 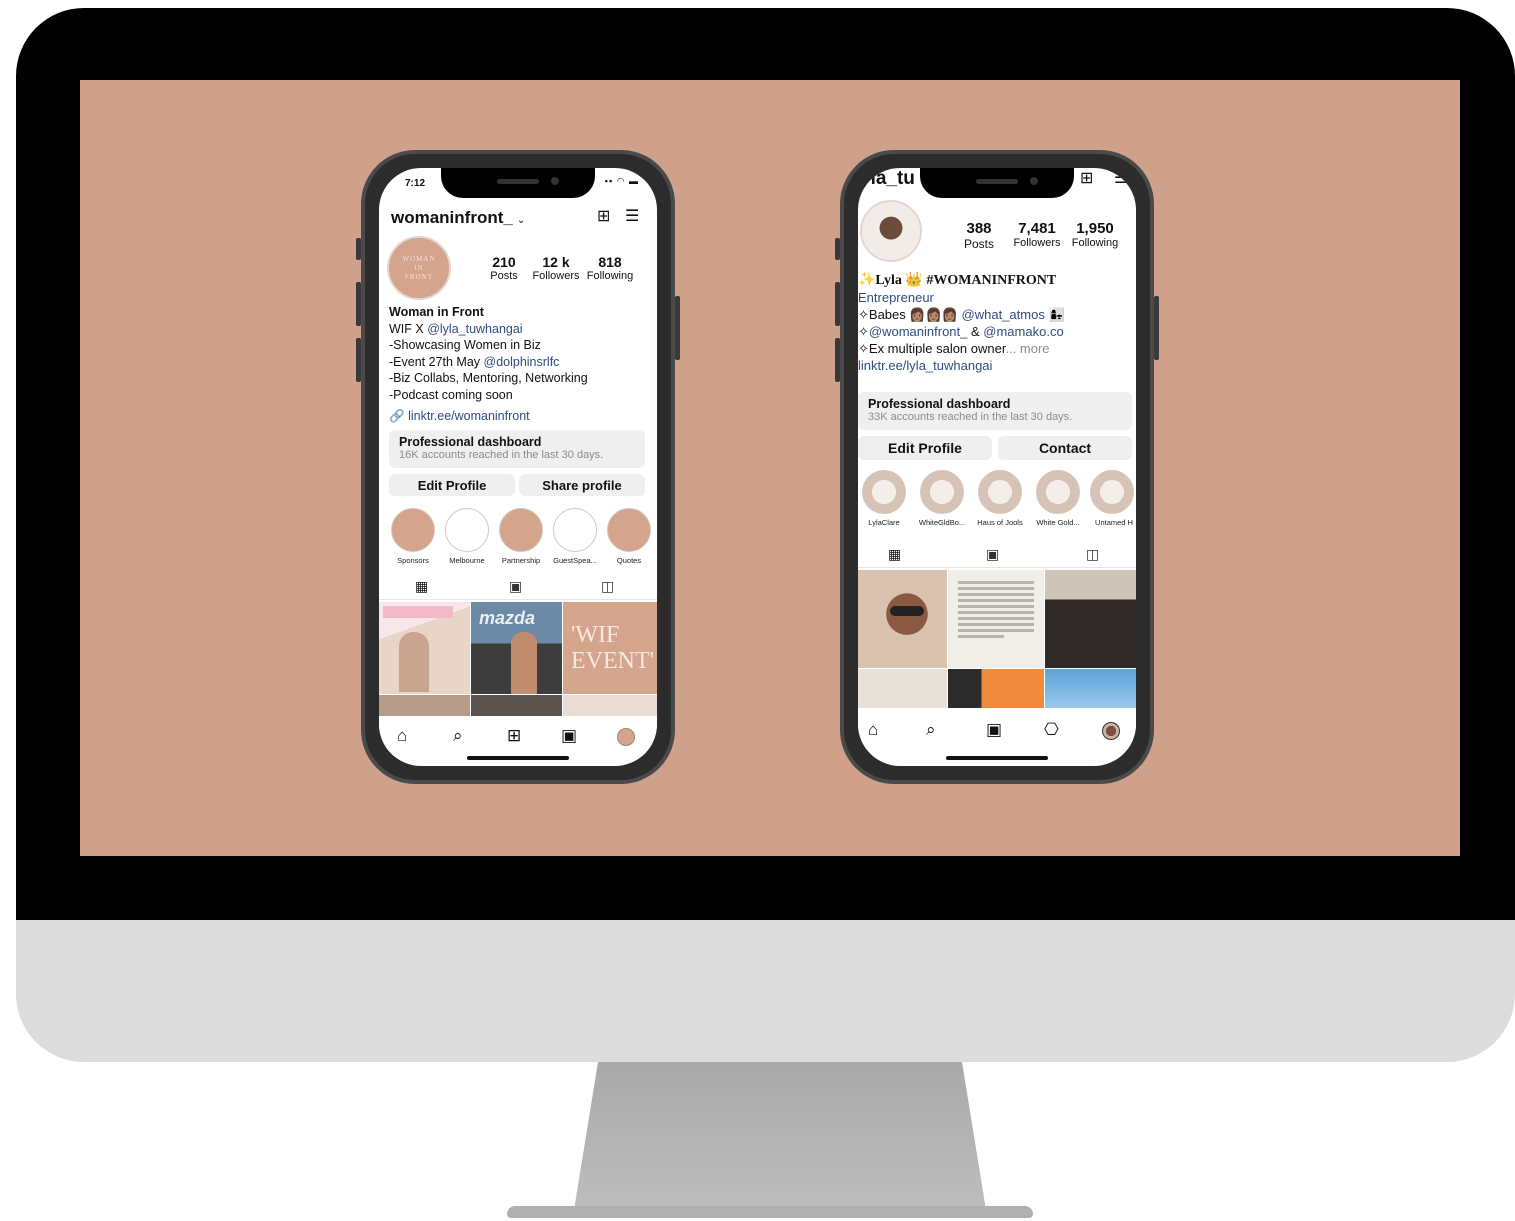 I want to click on bottom-nav: ⌂ ⌕ ▣ ⎔, so click(x=997, y=730).